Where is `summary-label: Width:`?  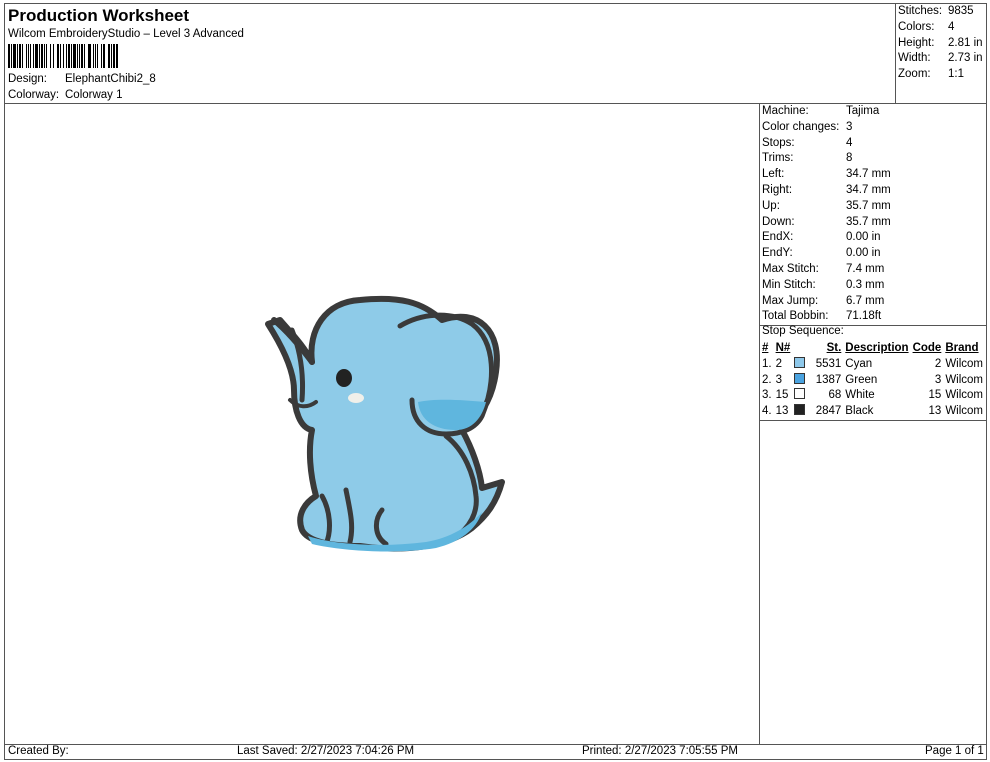 summary-label: Width: is located at coordinates (914, 58).